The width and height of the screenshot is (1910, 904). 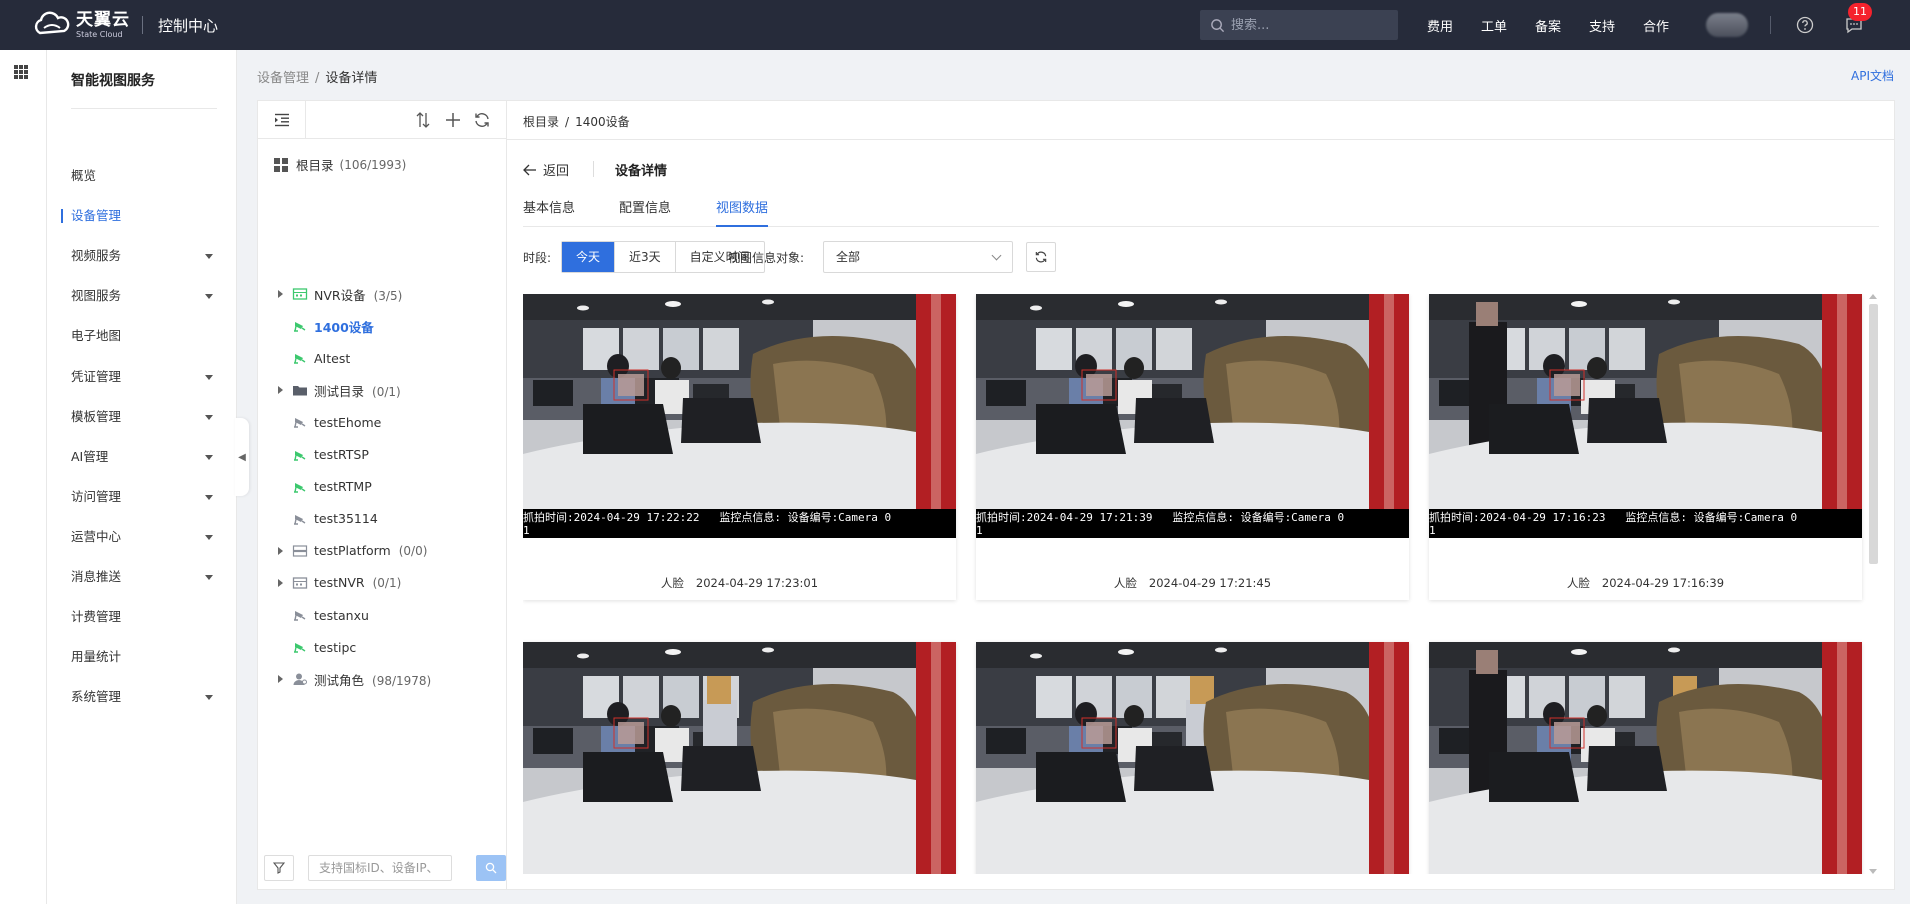 What do you see at coordinates (1311, 25) in the screenshot?
I see `global-search-input` at bounding box center [1311, 25].